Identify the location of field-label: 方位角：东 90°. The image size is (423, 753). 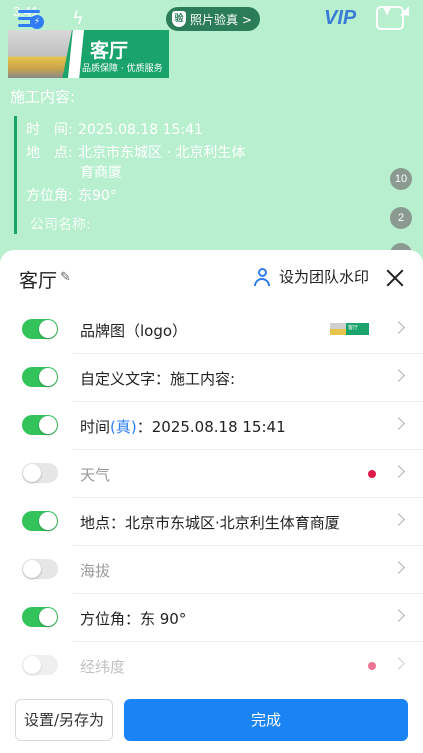
(133, 619).